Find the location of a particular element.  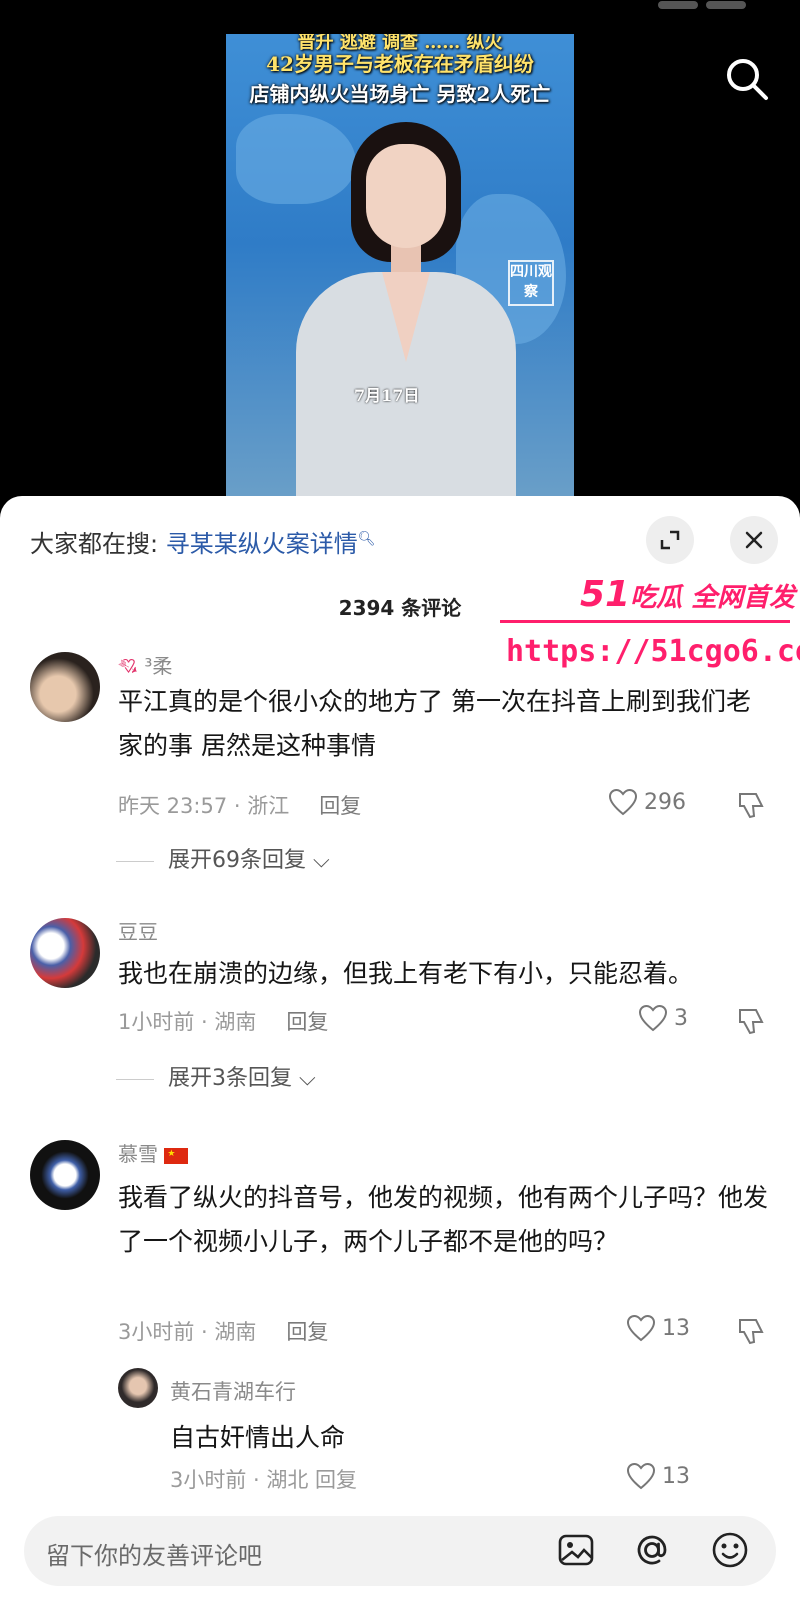

status-bar-icons is located at coordinates (705, 4).